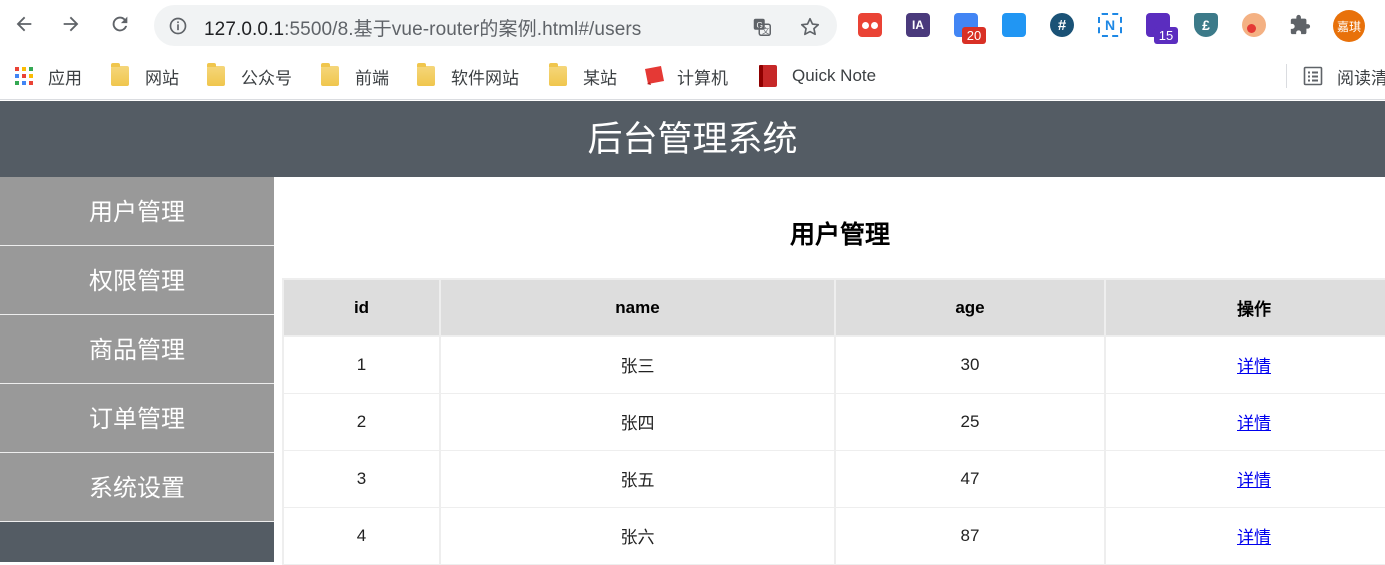 The image size is (1385, 565). Describe the element at coordinates (266, 78) in the screenshot. I see `bookmark-label: 公众号` at that location.